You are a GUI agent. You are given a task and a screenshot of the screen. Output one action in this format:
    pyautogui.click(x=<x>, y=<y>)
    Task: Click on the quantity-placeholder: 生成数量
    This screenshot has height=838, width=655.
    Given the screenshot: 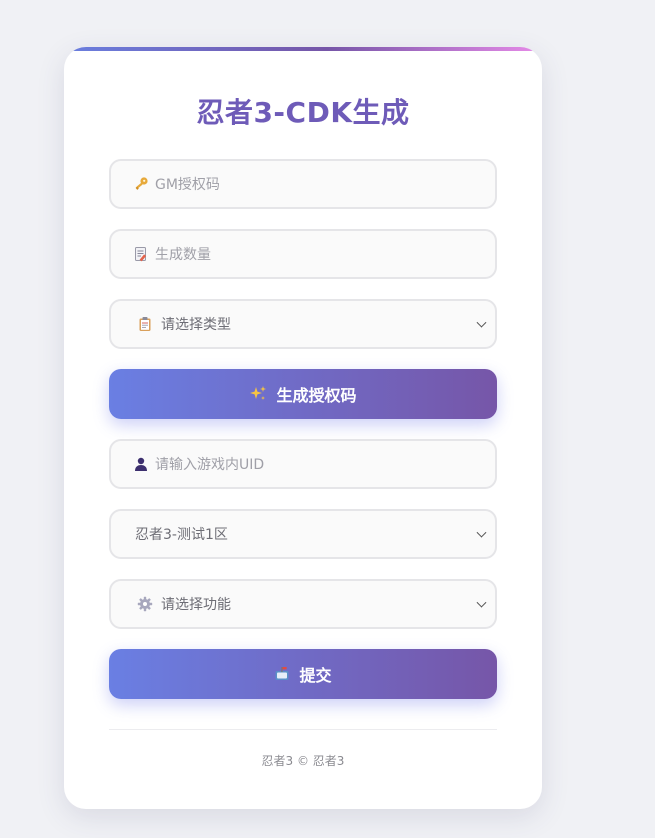 What is the action you would take?
    pyautogui.click(x=183, y=255)
    